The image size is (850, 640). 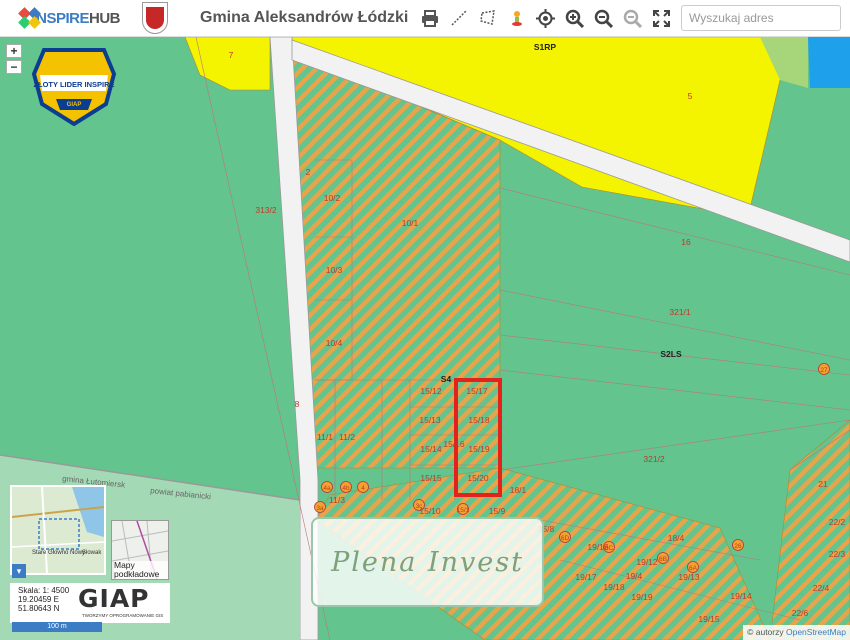 I want to click on parcel-label: 2, so click(x=308, y=172).